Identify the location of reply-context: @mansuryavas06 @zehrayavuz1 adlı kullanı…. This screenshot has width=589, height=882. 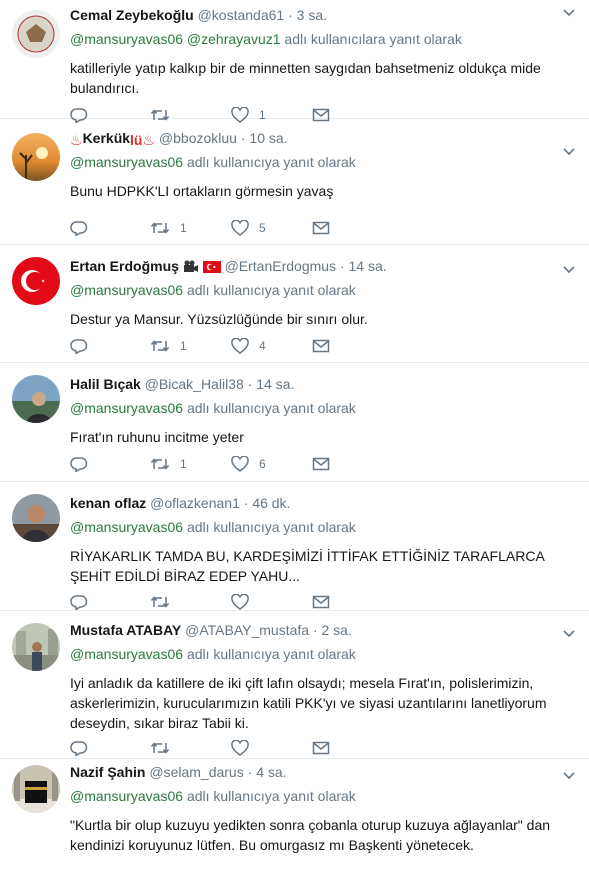
(324, 39).